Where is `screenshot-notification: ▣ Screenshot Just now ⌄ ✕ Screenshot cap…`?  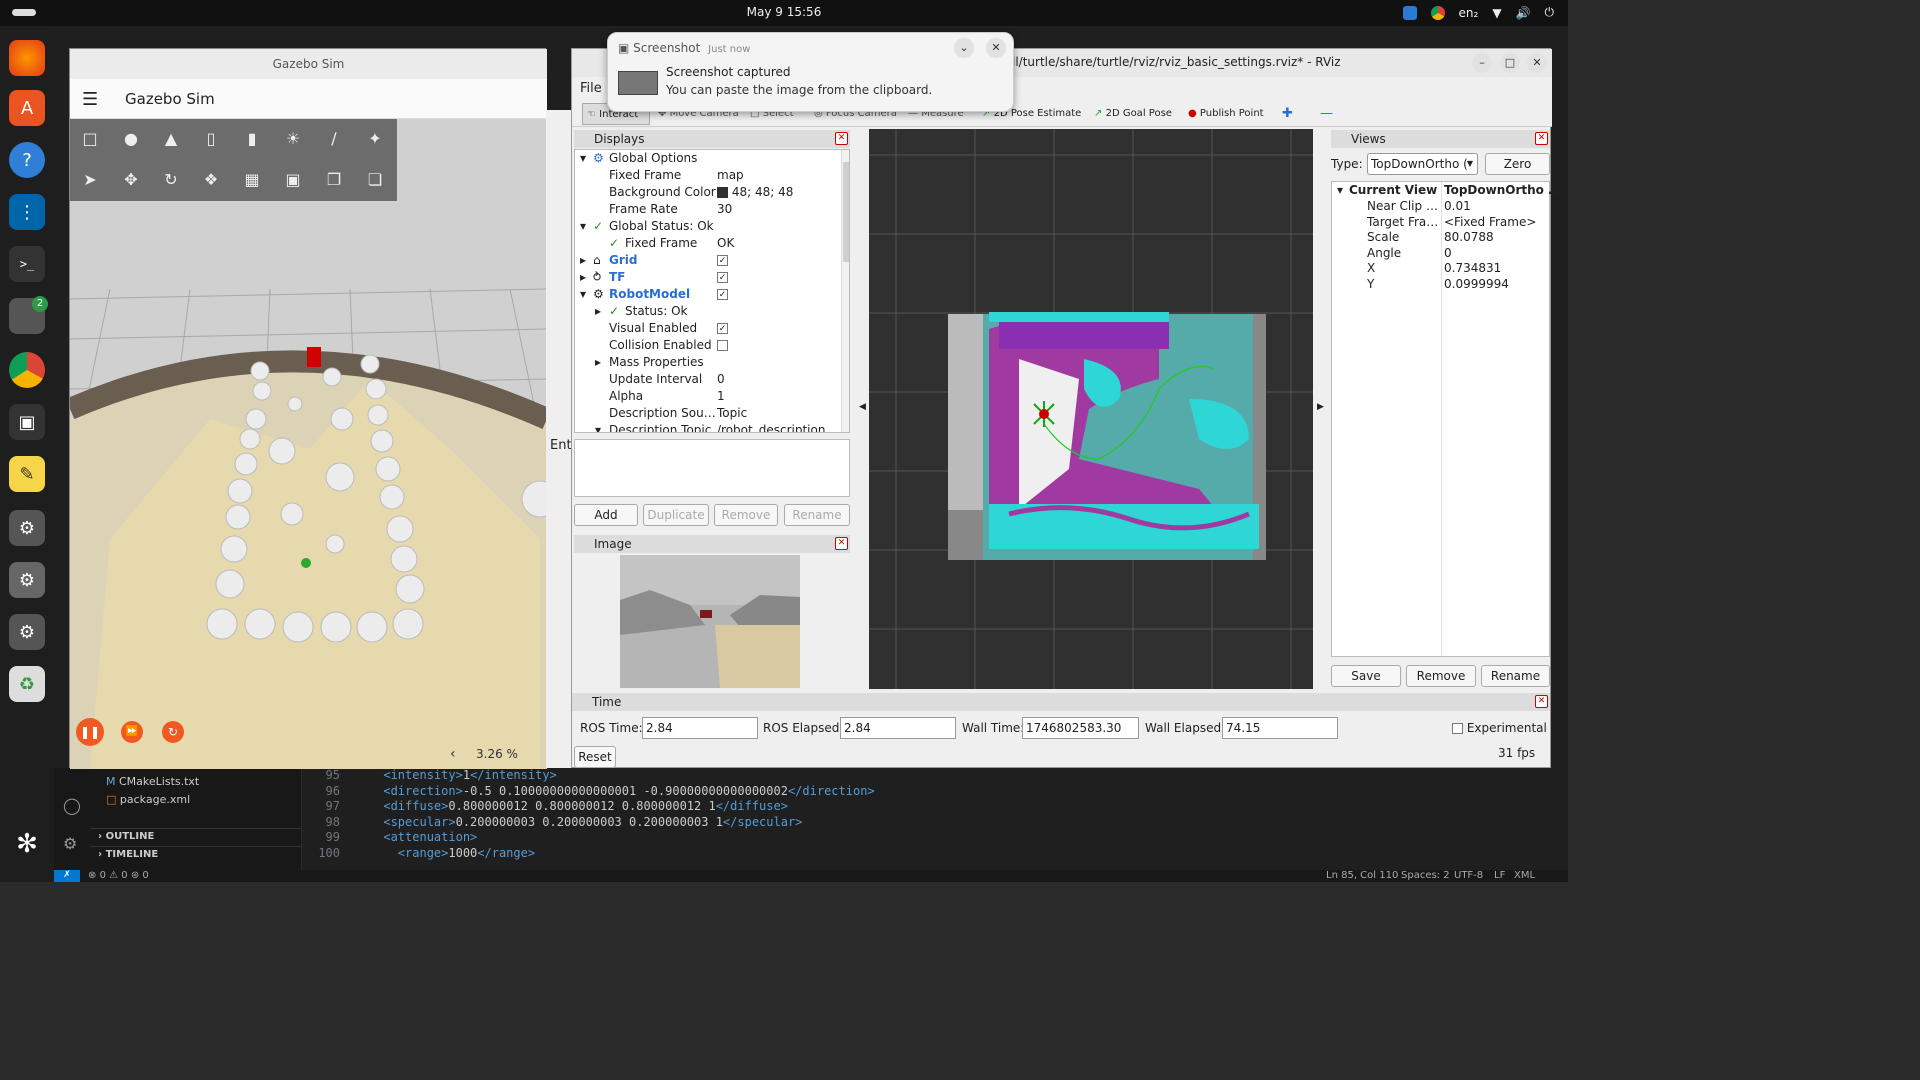
screenshot-notification: ▣ Screenshot Just now ⌄ ✕ Screenshot cap… is located at coordinates (810, 72).